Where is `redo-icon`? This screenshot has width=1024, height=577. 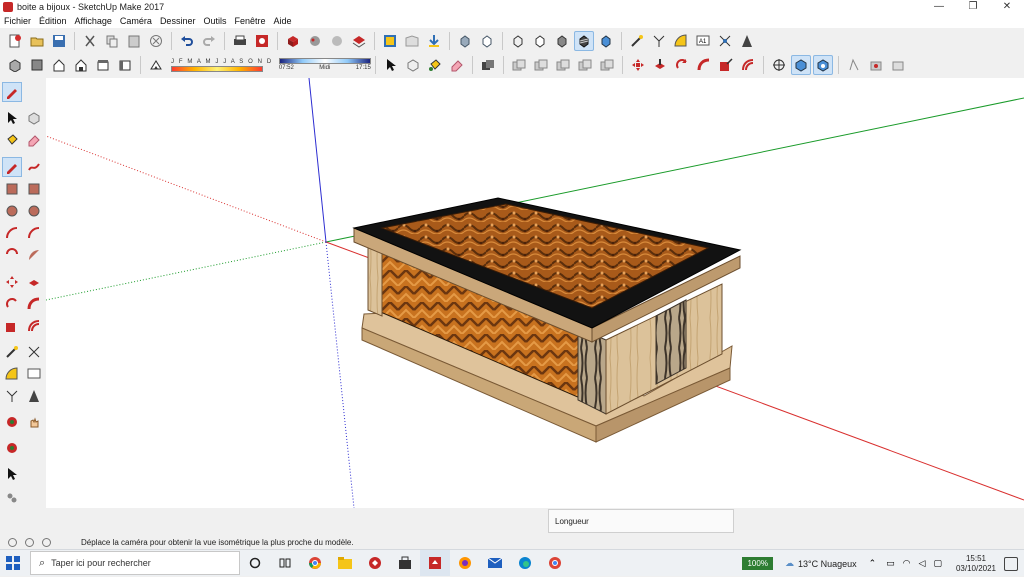
redo-icon is located at coordinates (209, 41).